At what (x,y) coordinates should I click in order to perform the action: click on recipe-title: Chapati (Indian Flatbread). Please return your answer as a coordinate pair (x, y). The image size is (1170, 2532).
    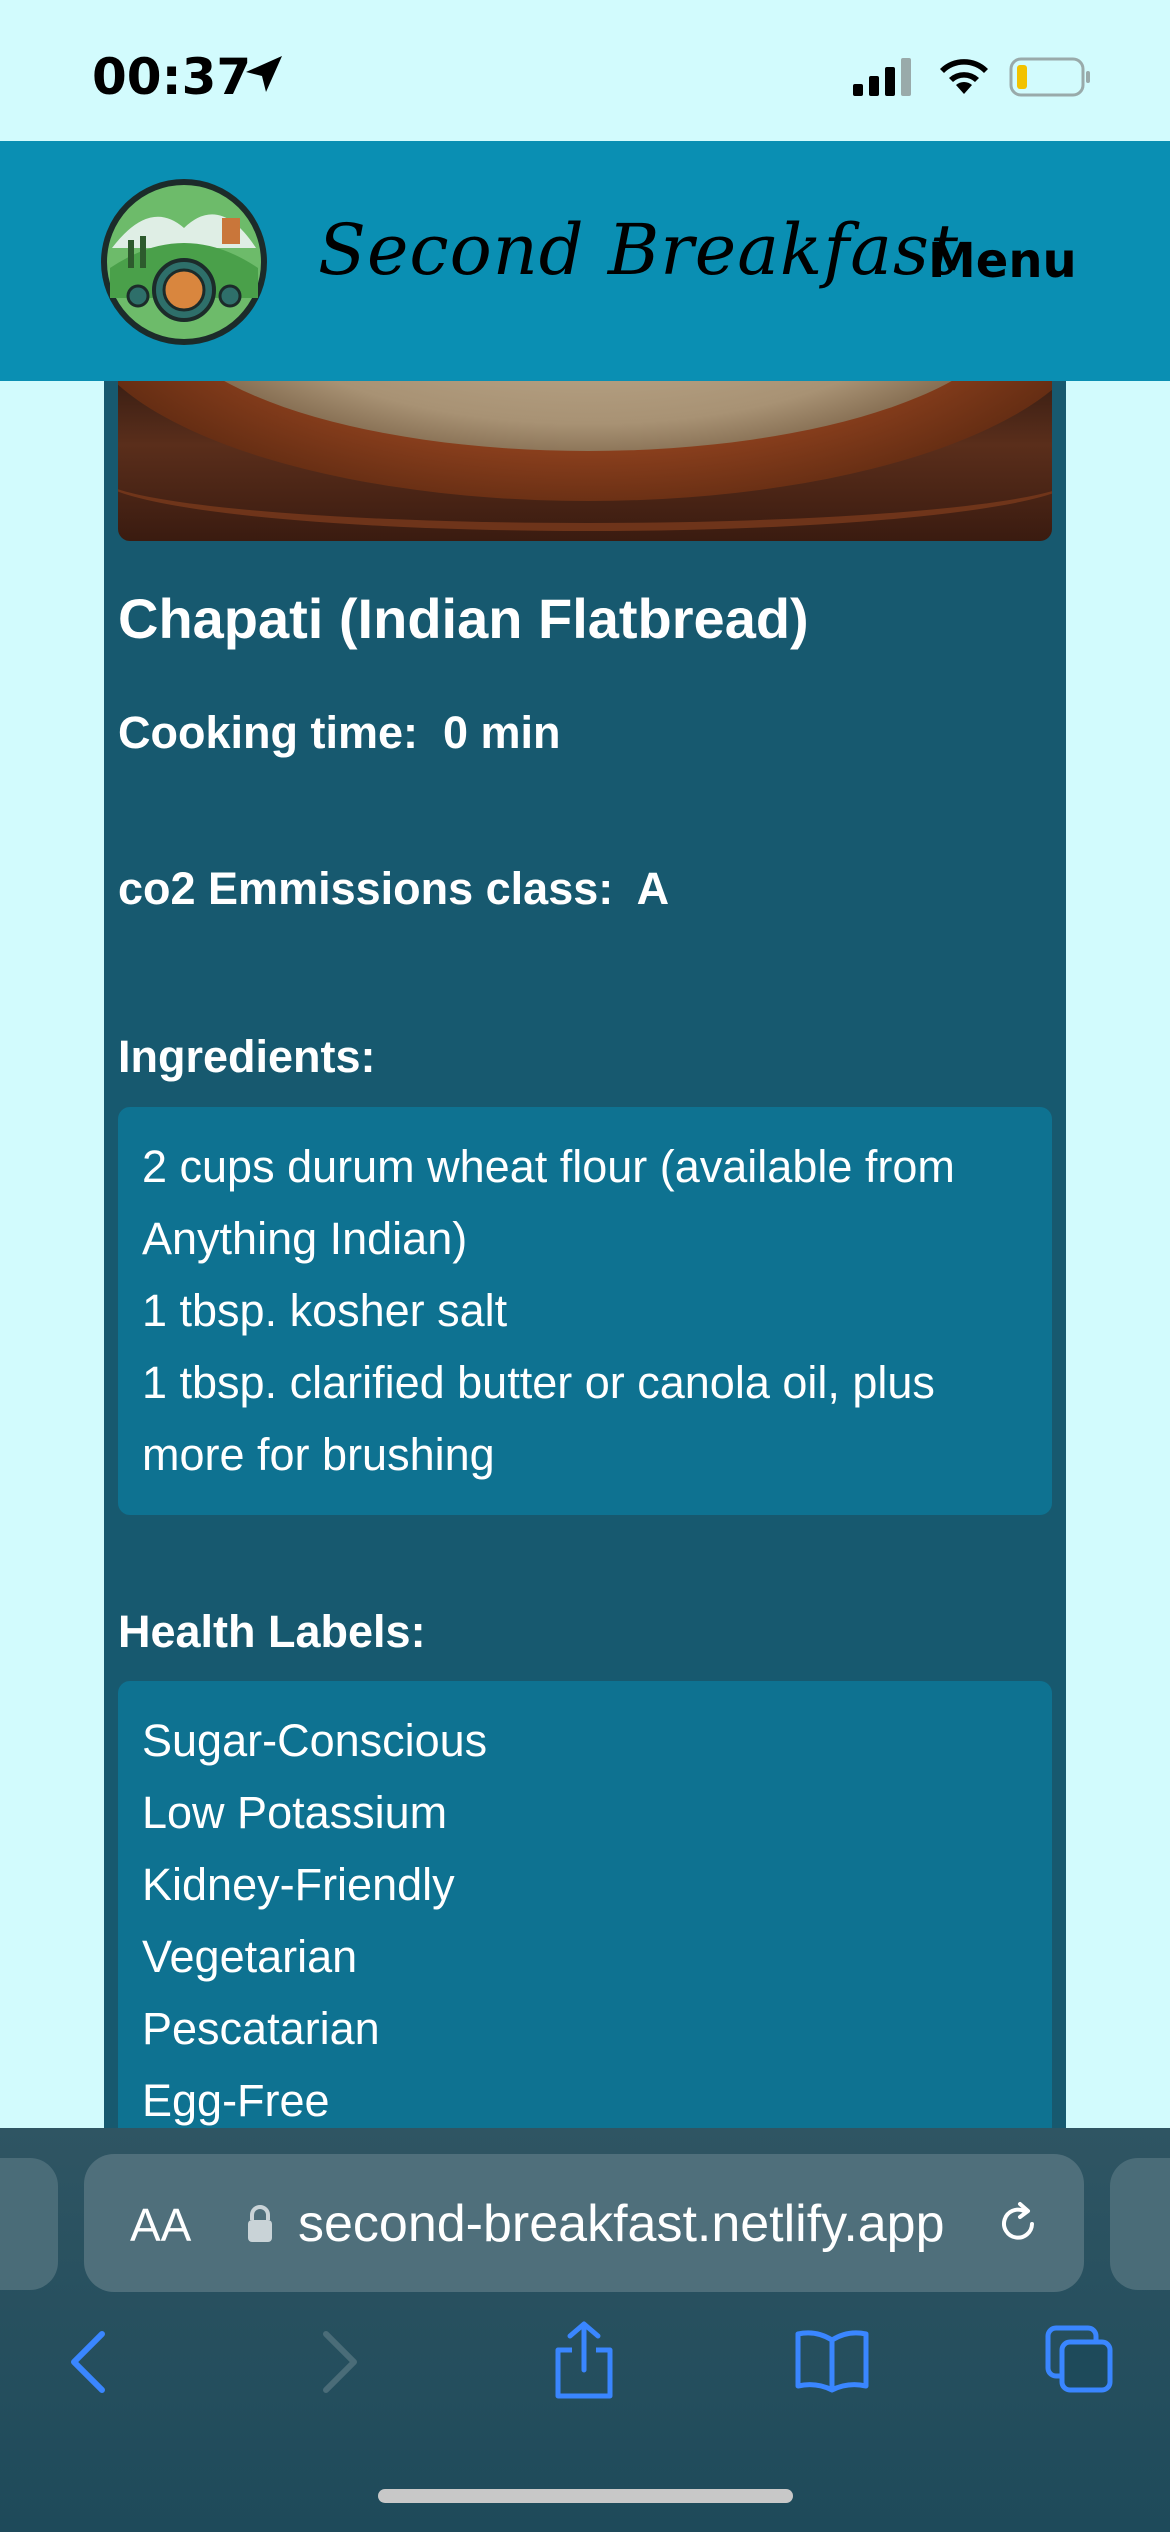
    Looking at the image, I should click on (463, 618).